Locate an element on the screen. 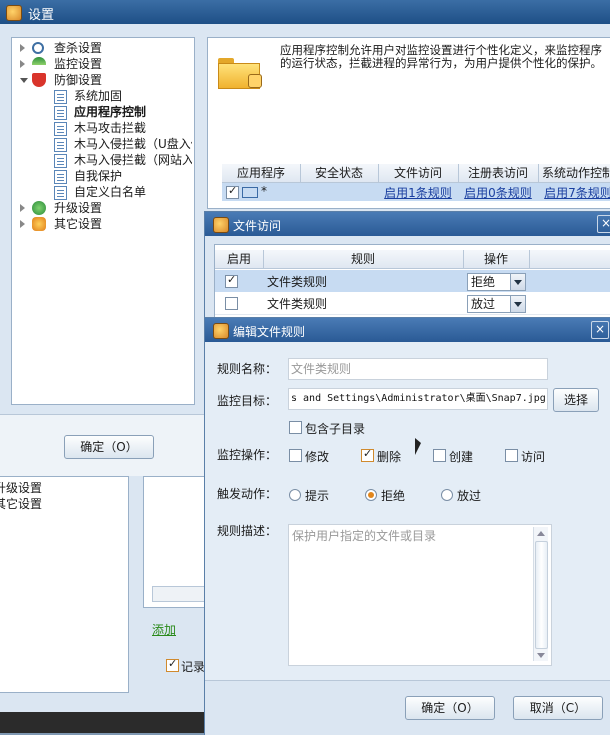 The height and width of the screenshot is (735, 610). magnifier-icon is located at coordinates (38, 48).